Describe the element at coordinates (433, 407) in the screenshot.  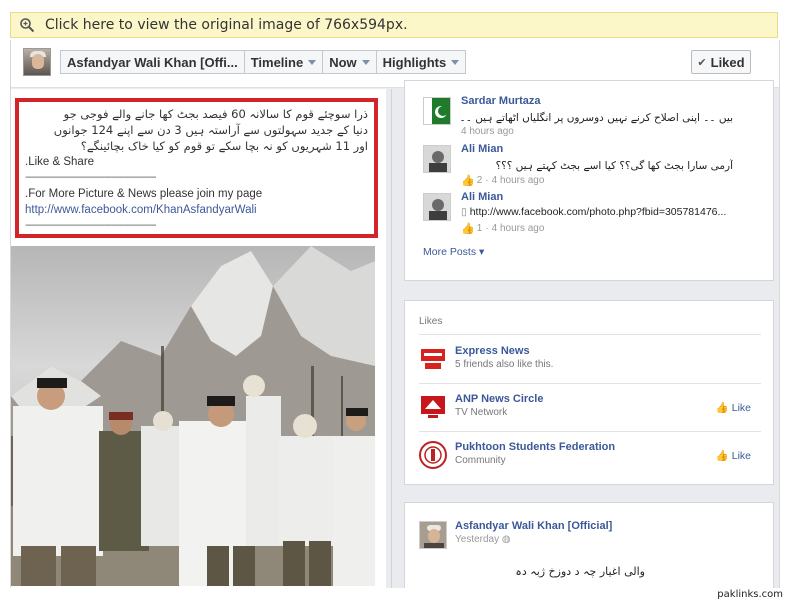
I see `anp-logo` at that location.